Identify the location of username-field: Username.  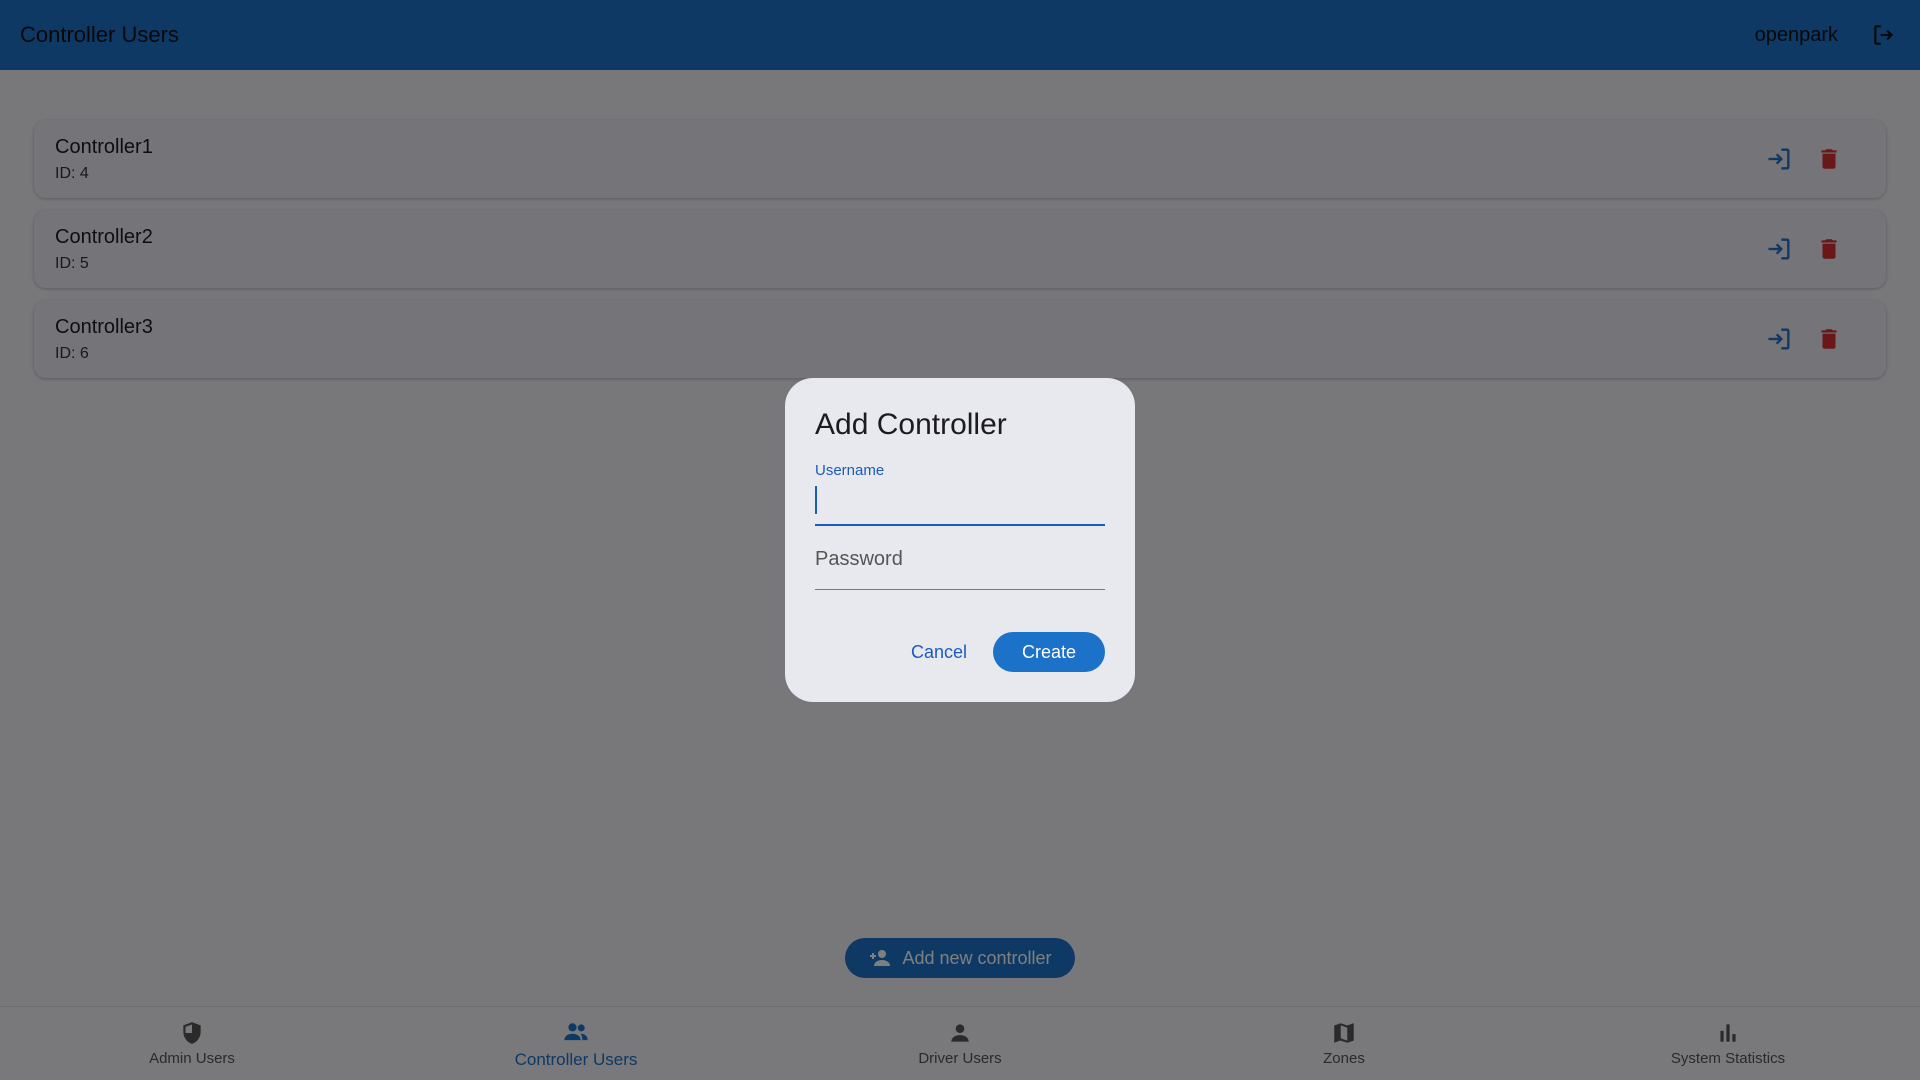
(960, 494).